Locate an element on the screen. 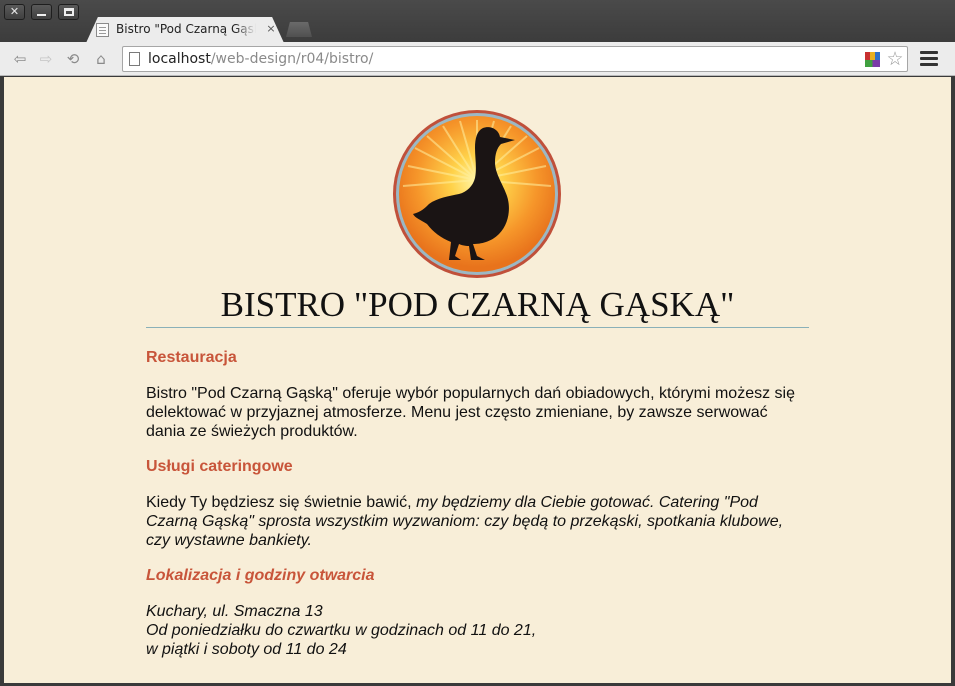  home-icon: ⌂ is located at coordinates (101, 59).